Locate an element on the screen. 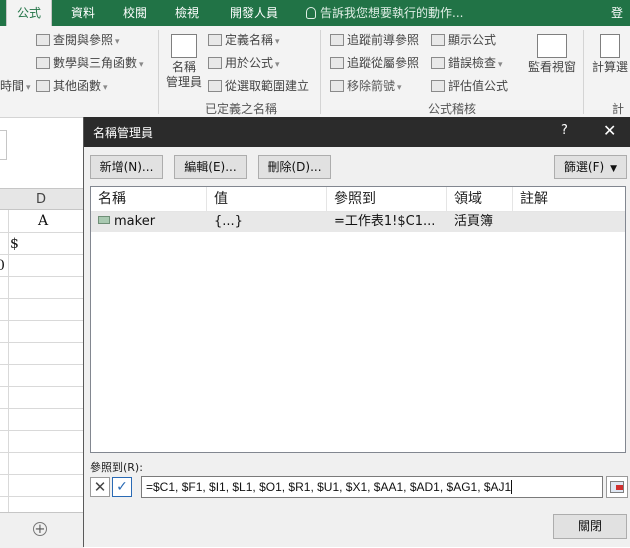  datetime-button: 時間 ▾ is located at coordinates (15, 86).